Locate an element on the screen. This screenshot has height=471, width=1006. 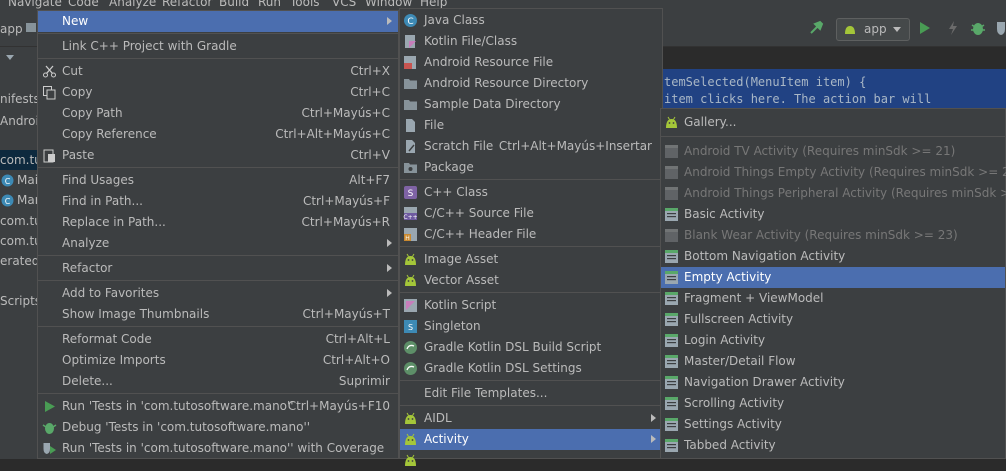
class-icon: C is located at coordinates (7, 200).